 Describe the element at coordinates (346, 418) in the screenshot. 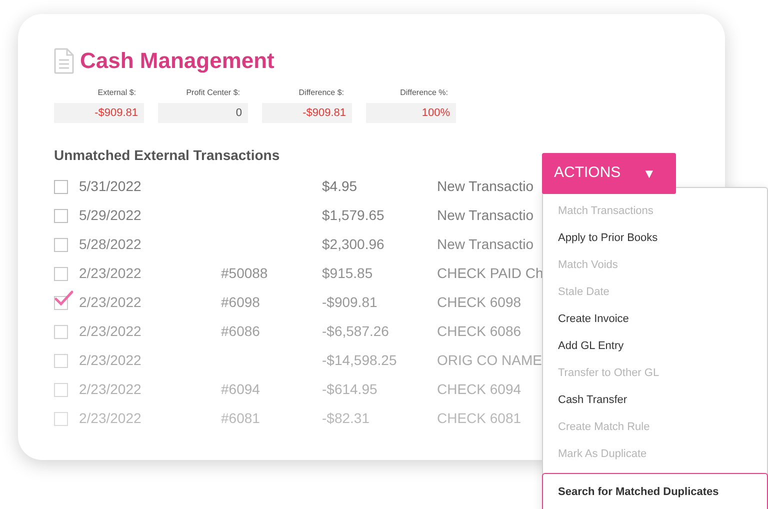

I see `amount-cell: -$82.31` at that location.